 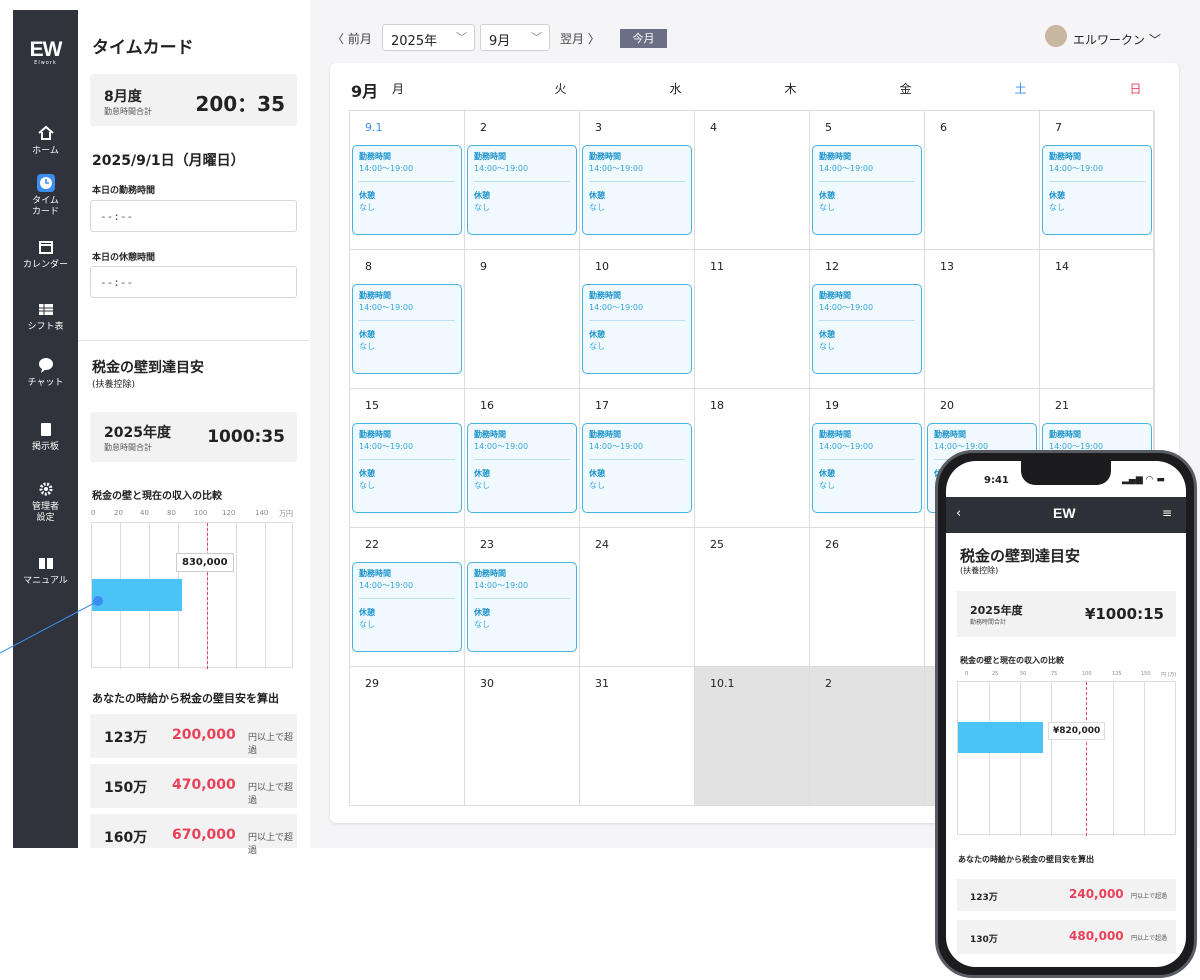 What do you see at coordinates (1062, 405) in the screenshot?
I see `day-number: 21` at bounding box center [1062, 405].